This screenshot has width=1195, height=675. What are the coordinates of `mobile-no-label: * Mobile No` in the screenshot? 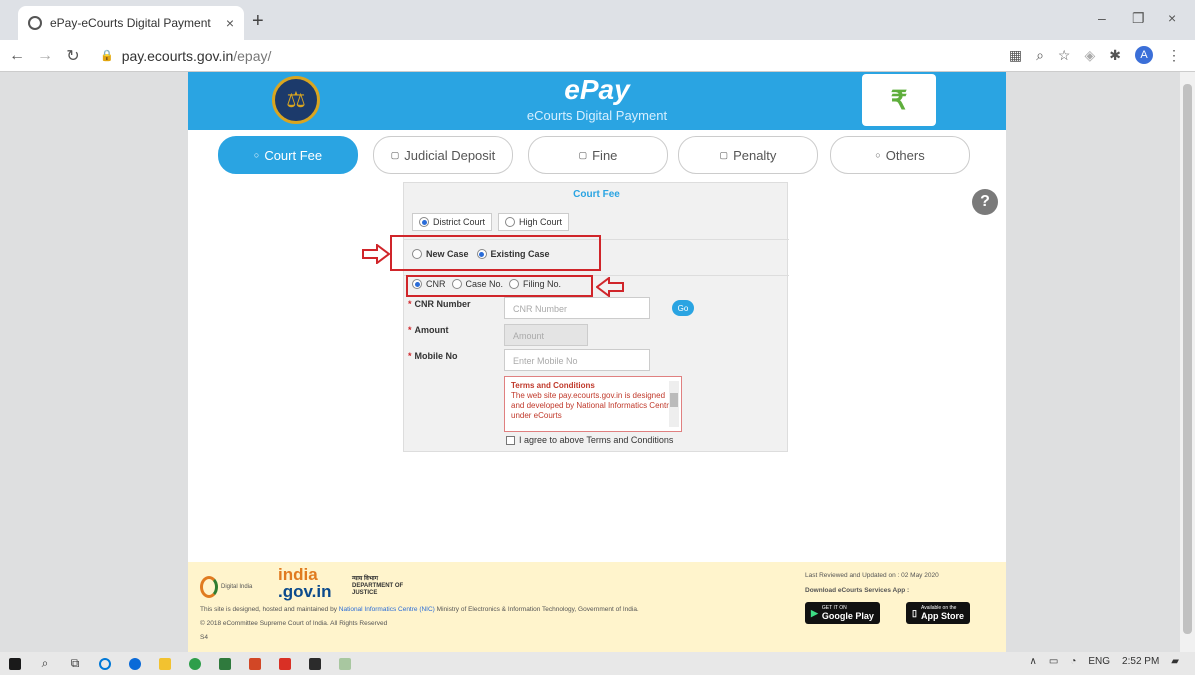 It's located at (433, 356).